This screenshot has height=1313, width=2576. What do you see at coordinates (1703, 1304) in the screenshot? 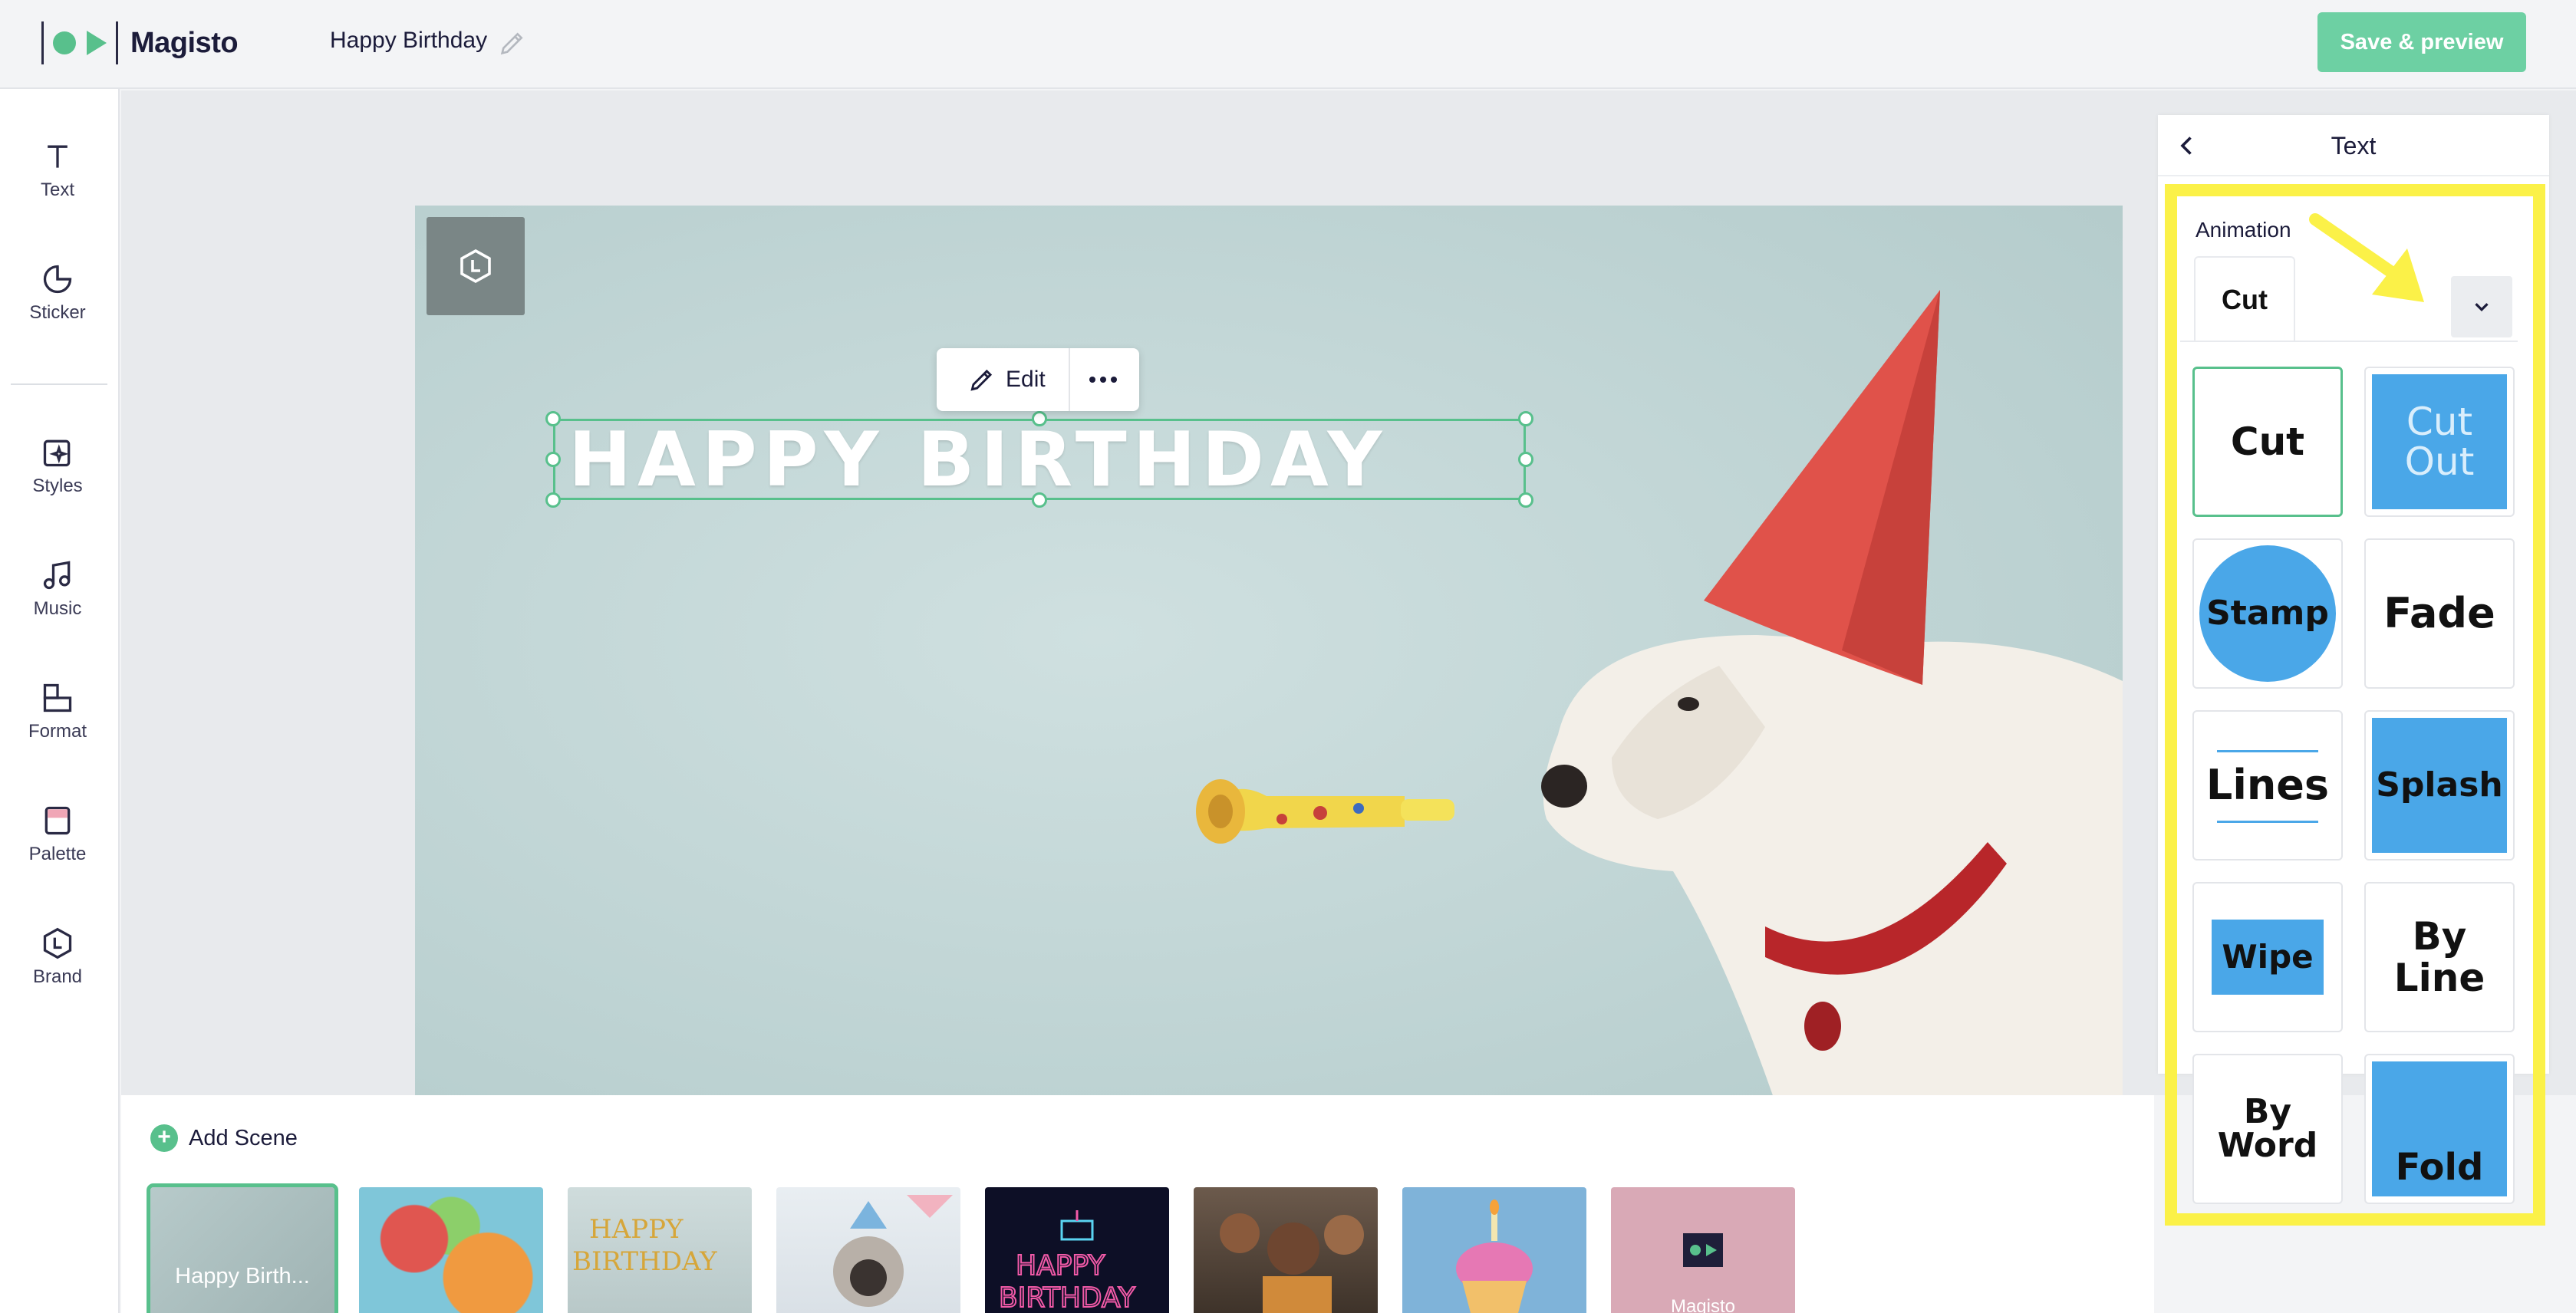
I see `scene-caption: Magisto` at bounding box center [1703, 1304].